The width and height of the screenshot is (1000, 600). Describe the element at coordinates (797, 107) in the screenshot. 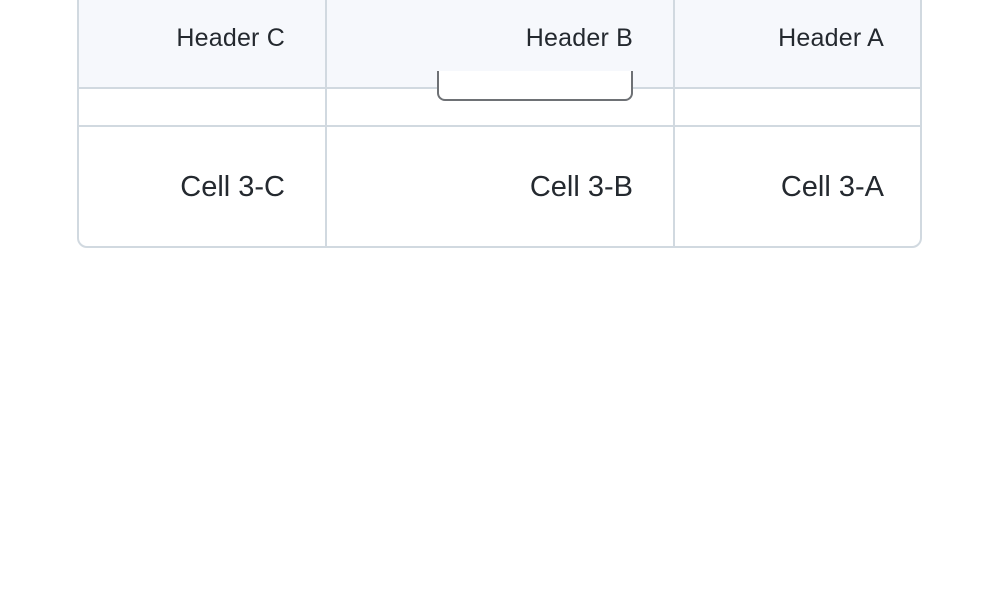

I see `cell-partial-a` at that location.